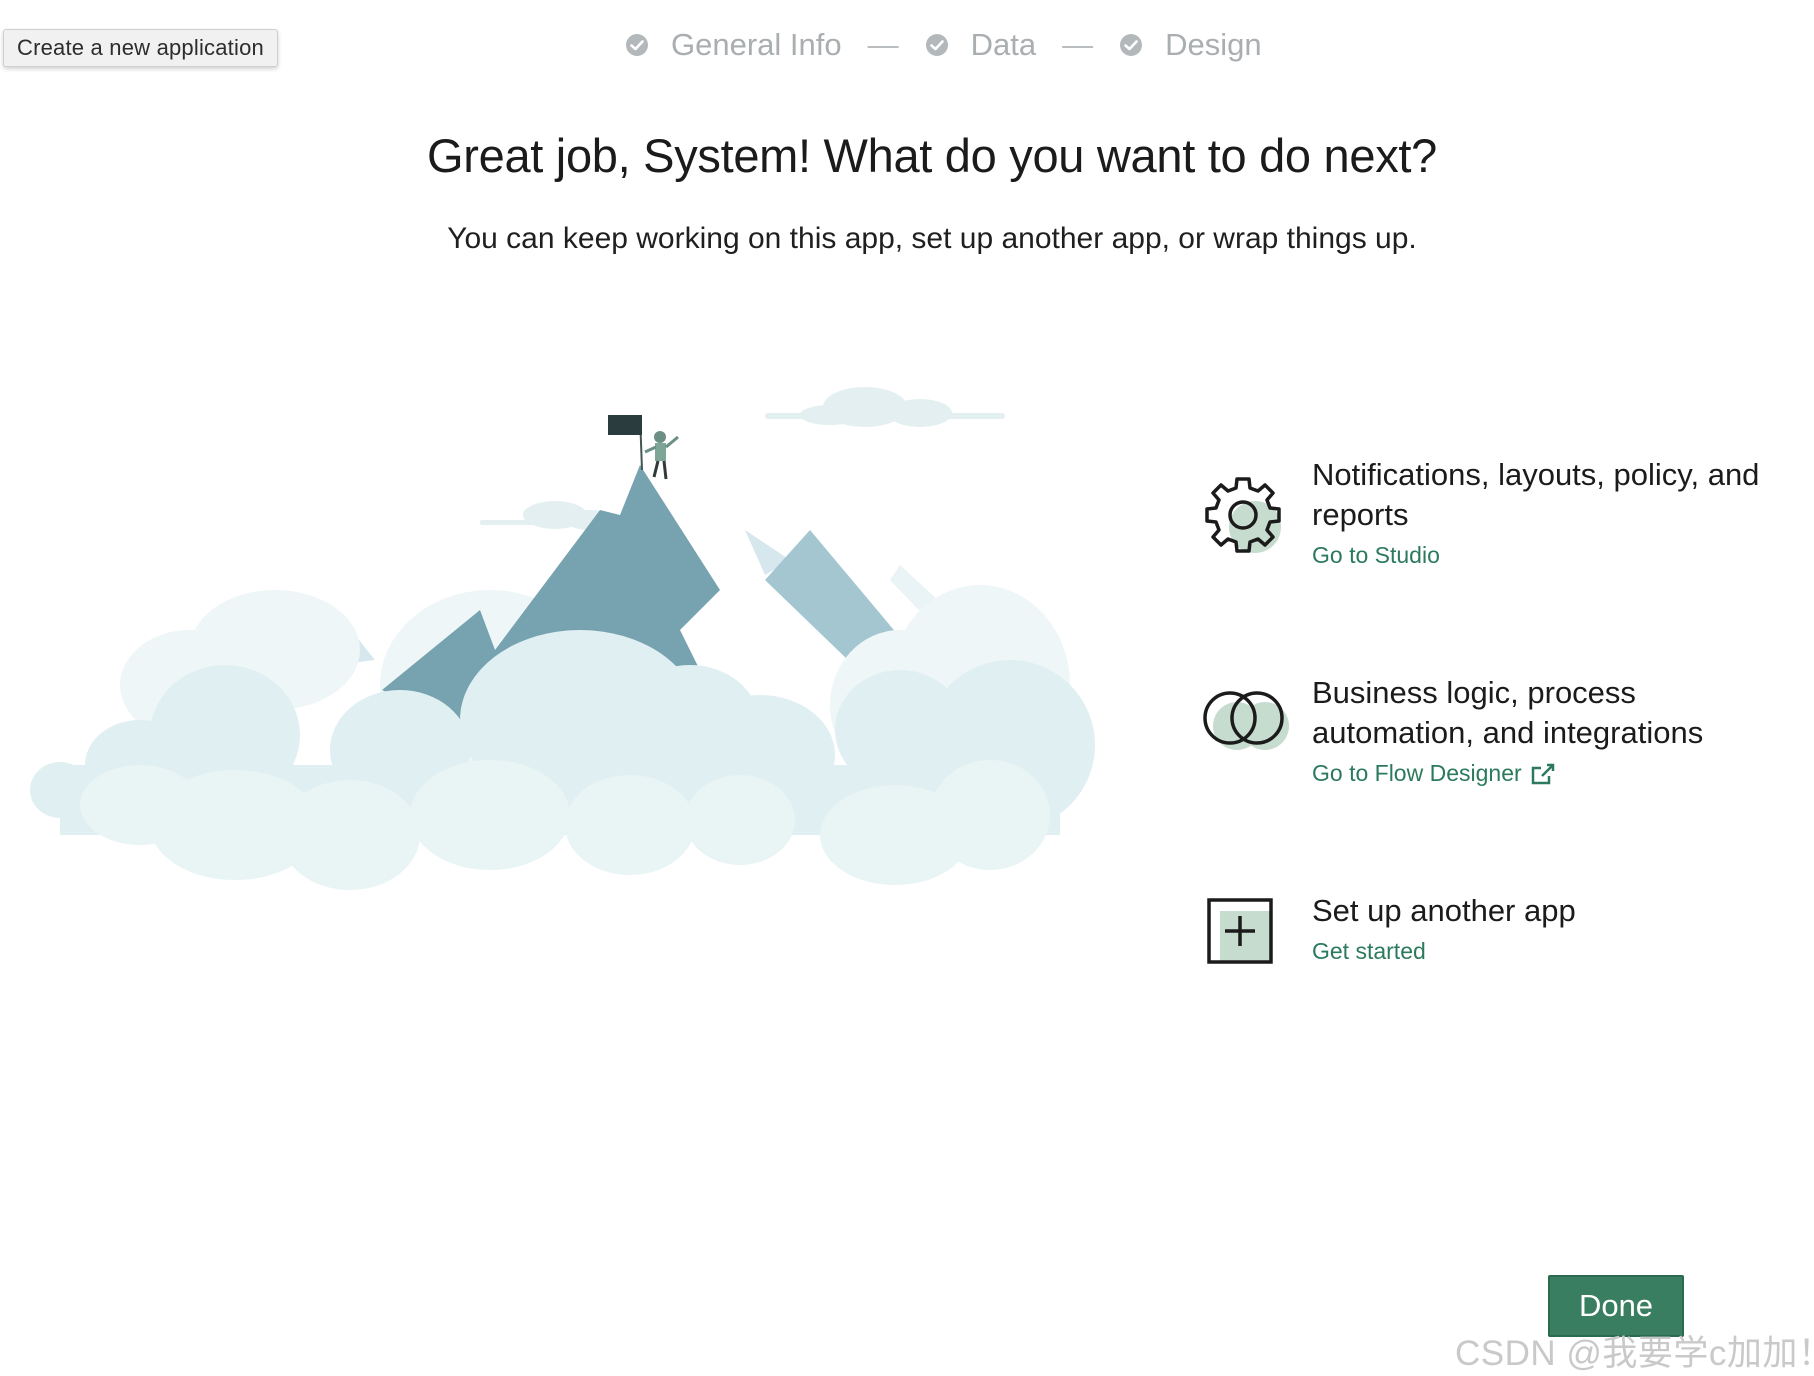  I want to click on progress-stepper: General Info — Data — Design, so click(943, 45).